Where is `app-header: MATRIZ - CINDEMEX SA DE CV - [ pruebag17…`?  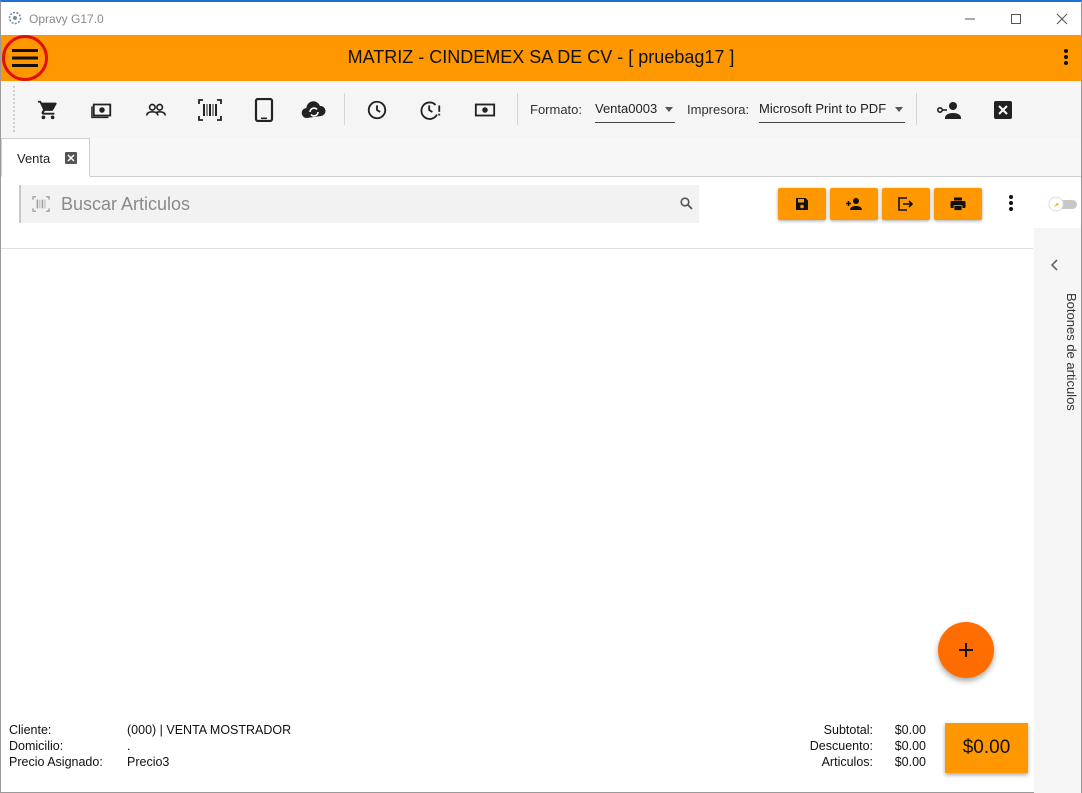 app-header: MATRIZ - CINDEMEX SA DE CV - [ pruebag17… is located at coordinates (541, 58).